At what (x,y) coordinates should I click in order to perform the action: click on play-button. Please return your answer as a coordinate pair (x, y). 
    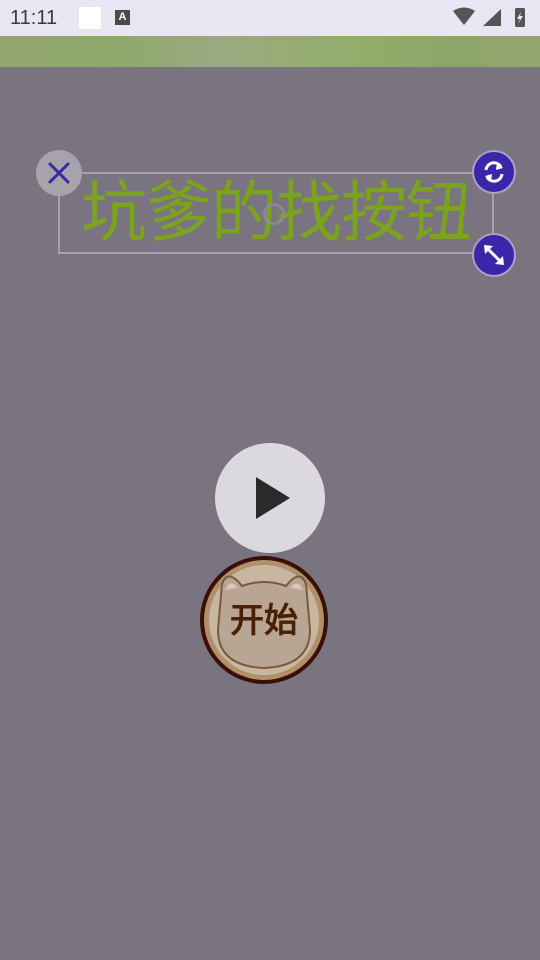
    Looking at the image, I should click on (270, 498).